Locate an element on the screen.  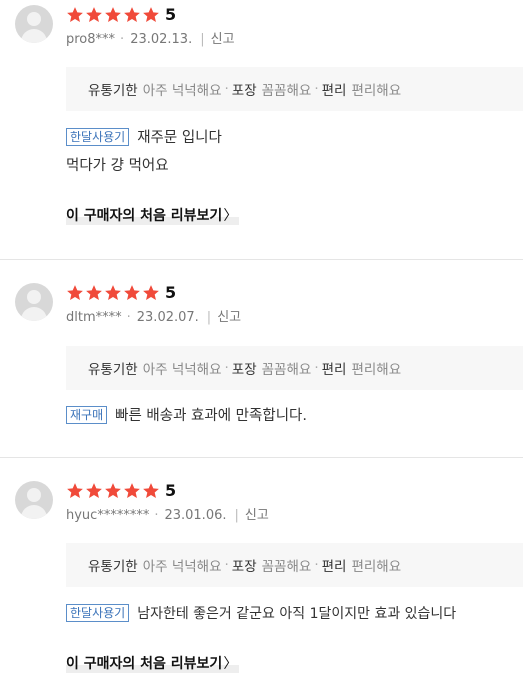
review-text: 재구매 빠른 배송과 효과에 만족합니다. is located at coordinates (186, 416).